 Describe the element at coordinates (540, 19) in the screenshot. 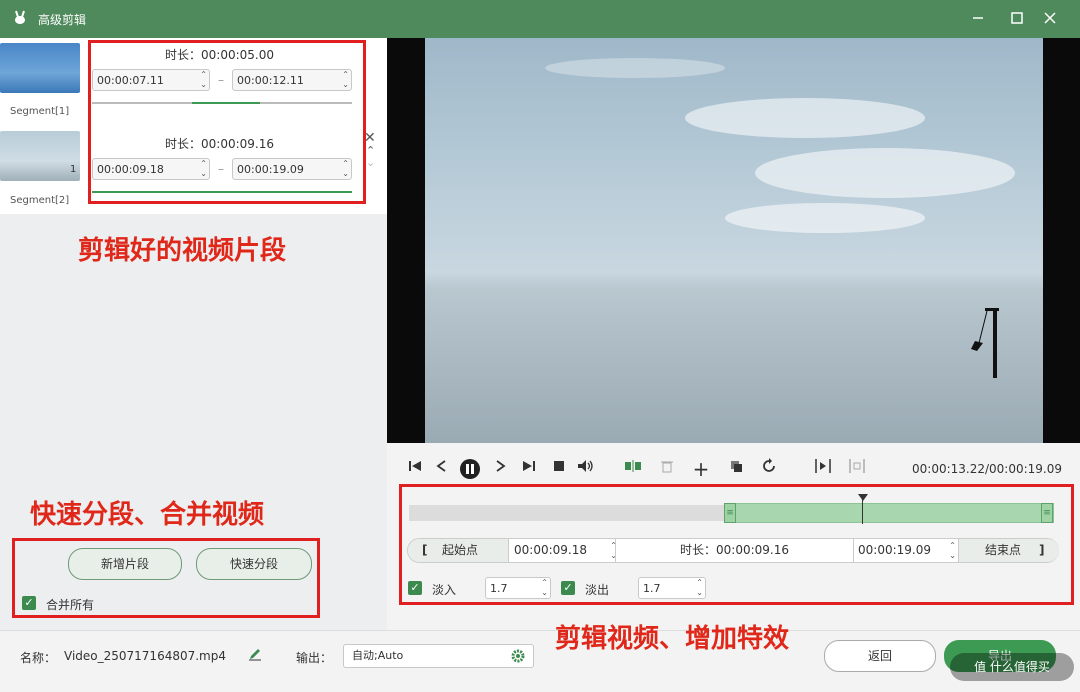

I see `title-bar: 高级剪辑` at that location.